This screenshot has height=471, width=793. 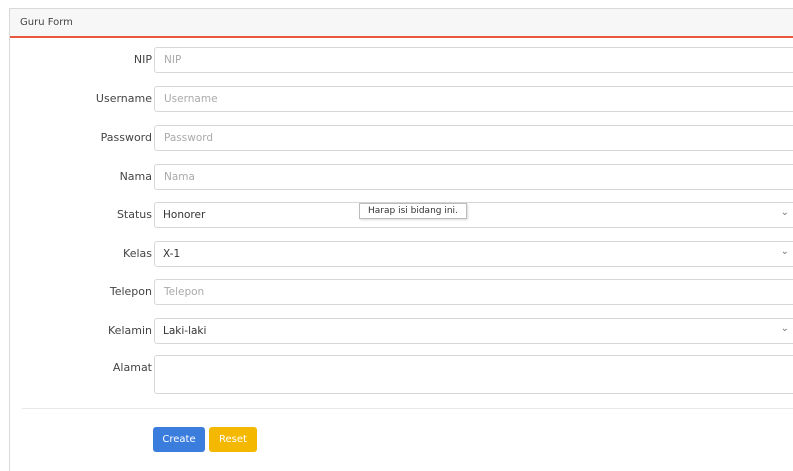 I want to click on kelamin-select: Laki-laki ⌄, so click(x=473, y=331).